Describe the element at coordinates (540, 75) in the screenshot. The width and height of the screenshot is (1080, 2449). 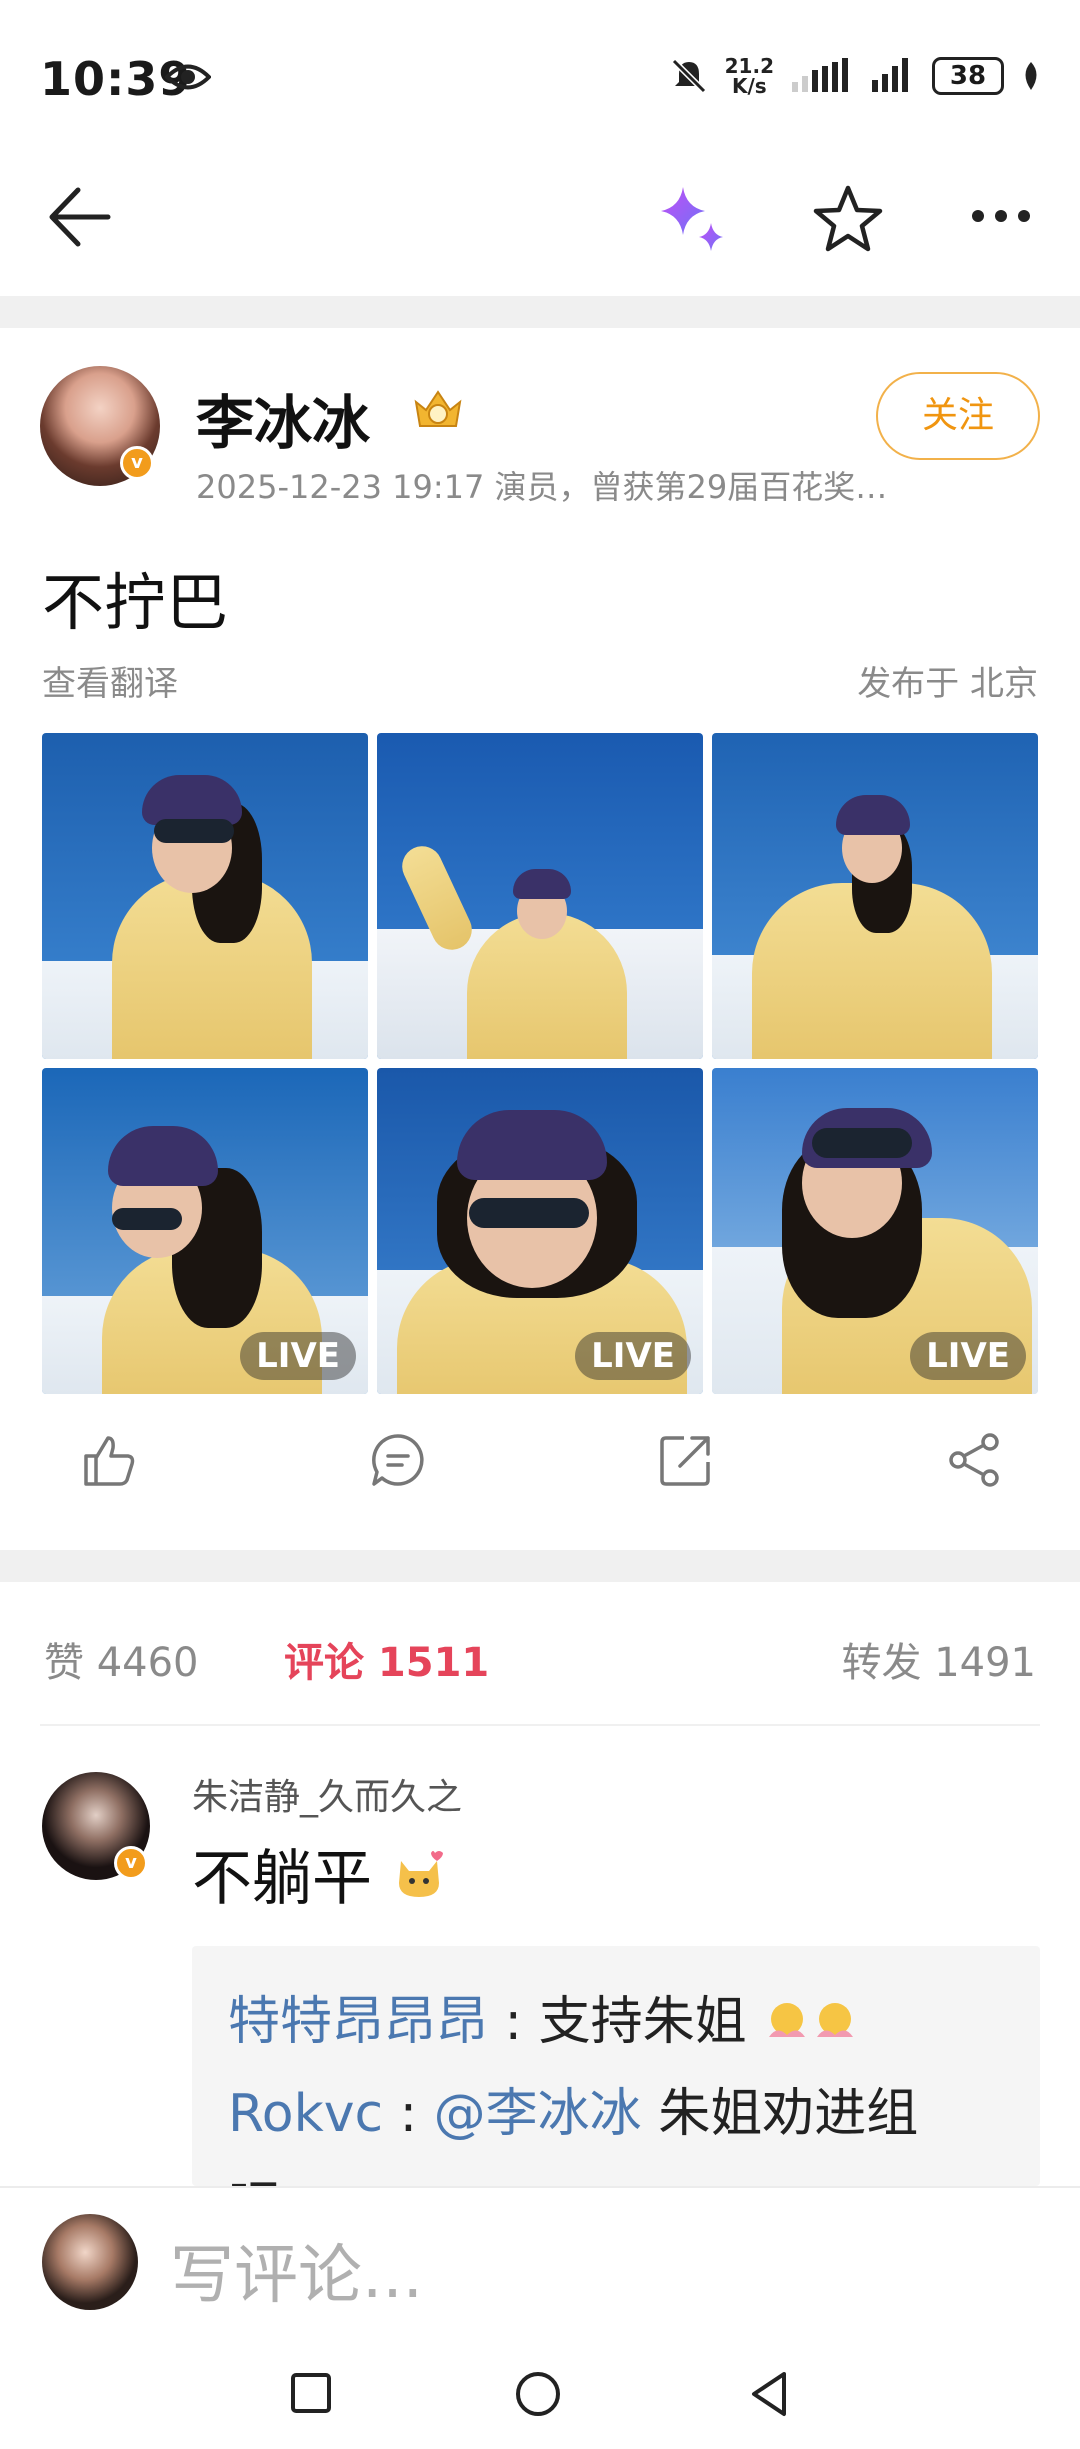
I see `status-bar: 10:39 21.2 K/s 38` at that location.